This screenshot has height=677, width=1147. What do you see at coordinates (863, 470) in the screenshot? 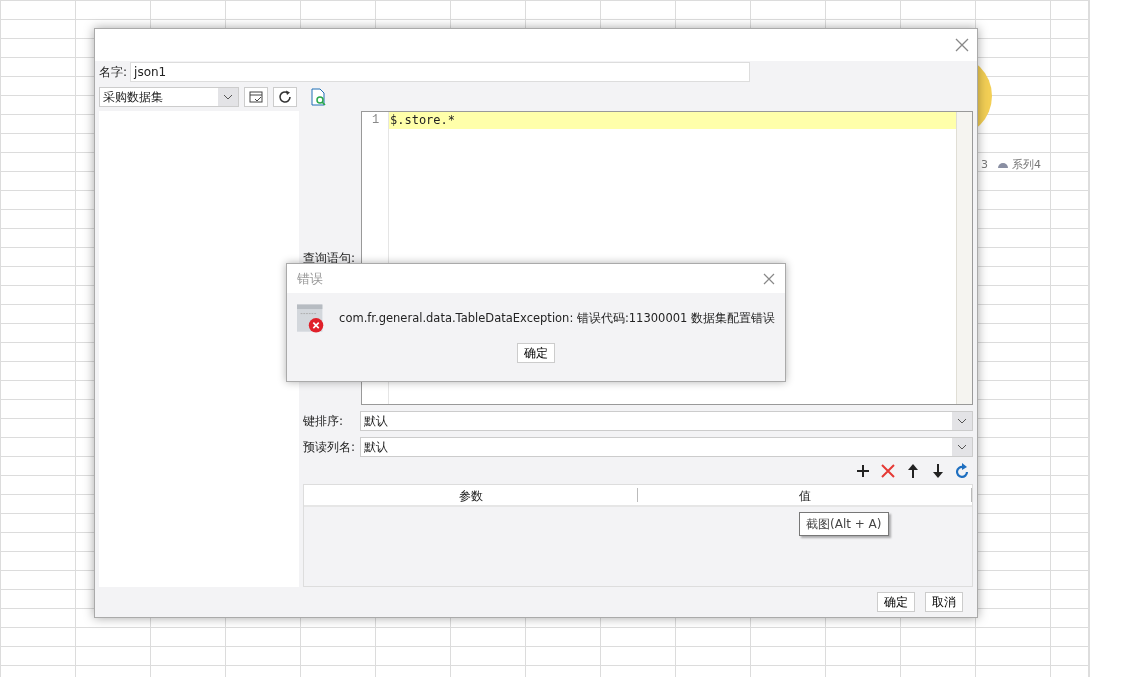
I see `add-icon` at bounding box center [863, 470].